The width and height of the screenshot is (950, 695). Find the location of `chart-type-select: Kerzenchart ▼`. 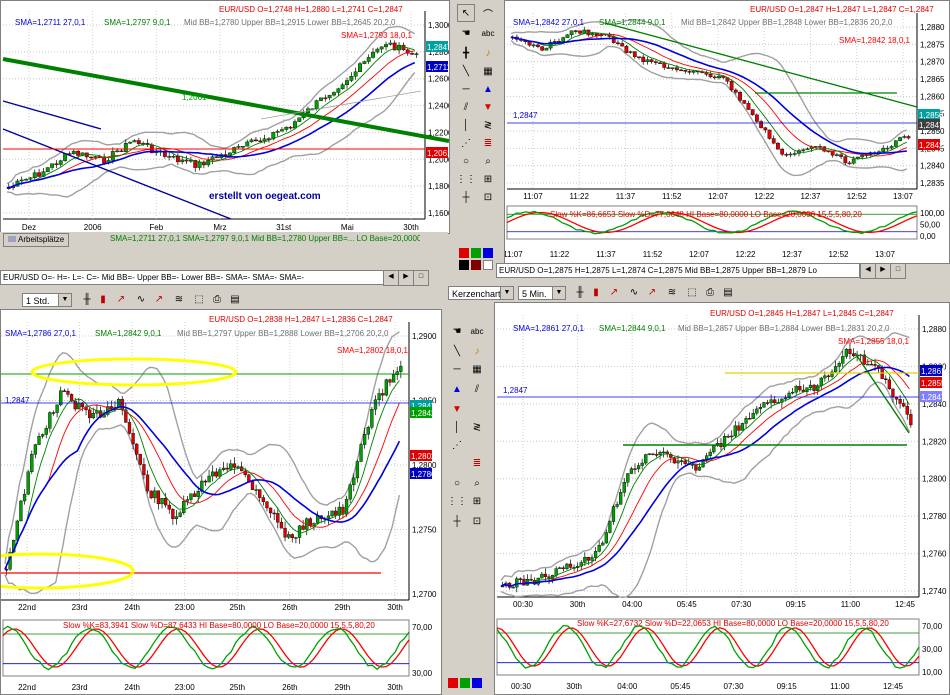

chart-type-select: Kerzenchart ▼ is located at coordinates (481, 293).